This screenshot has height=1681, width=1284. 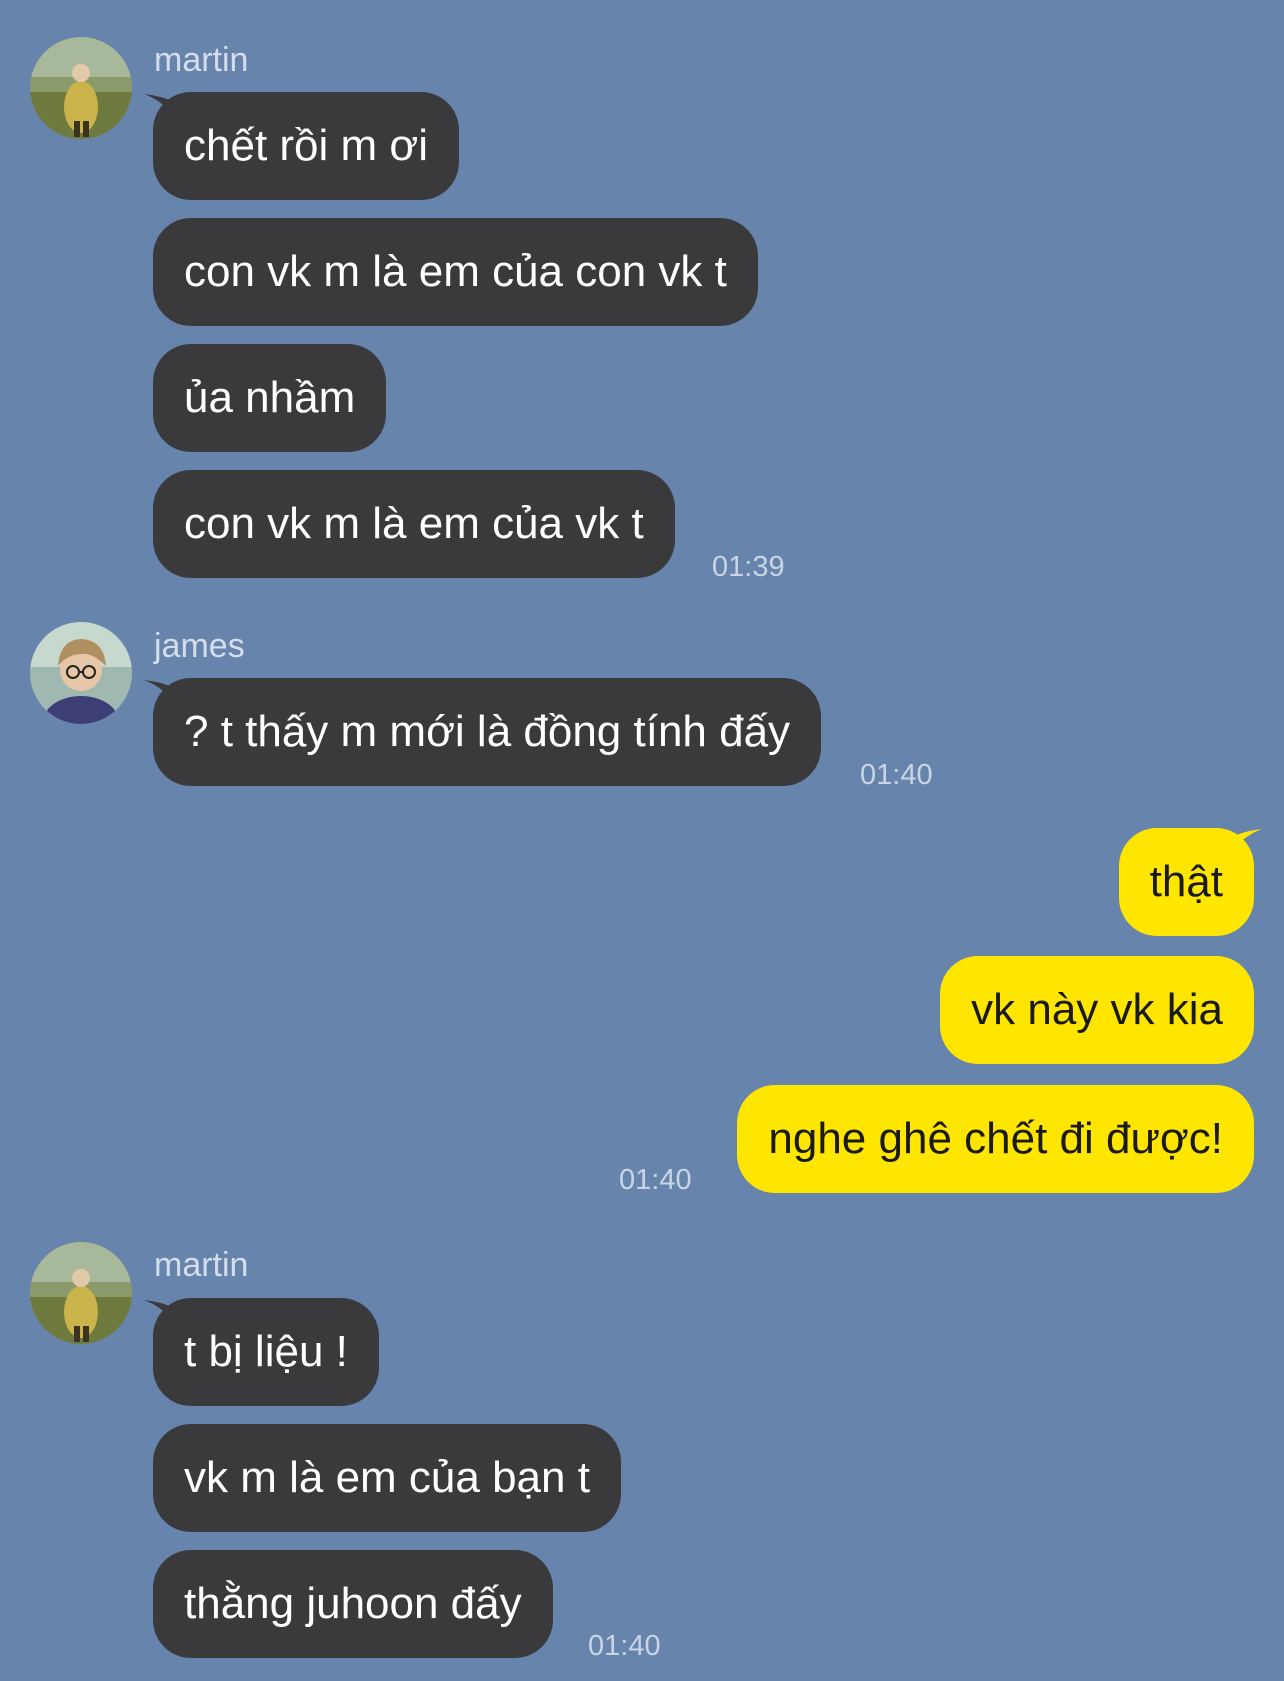 What do you see at coordinates (1186, 882) in the screenshot?
I see `message-bubble: thật` at bounding box center [1186, 882].